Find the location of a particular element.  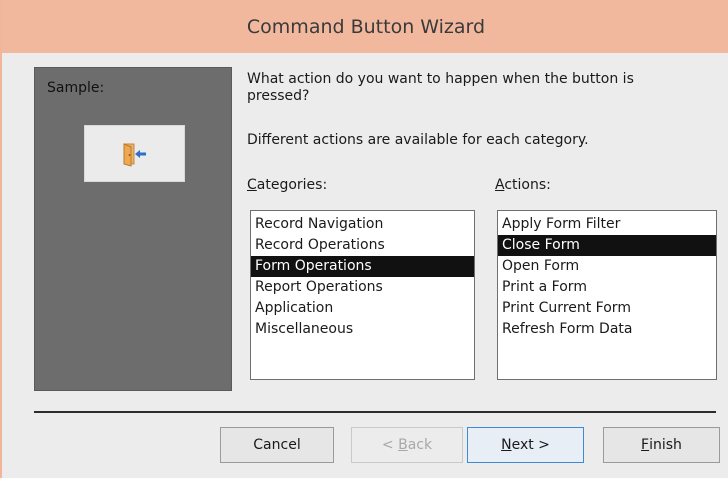

finish-button: Finish is located at coordinates (661, 445).